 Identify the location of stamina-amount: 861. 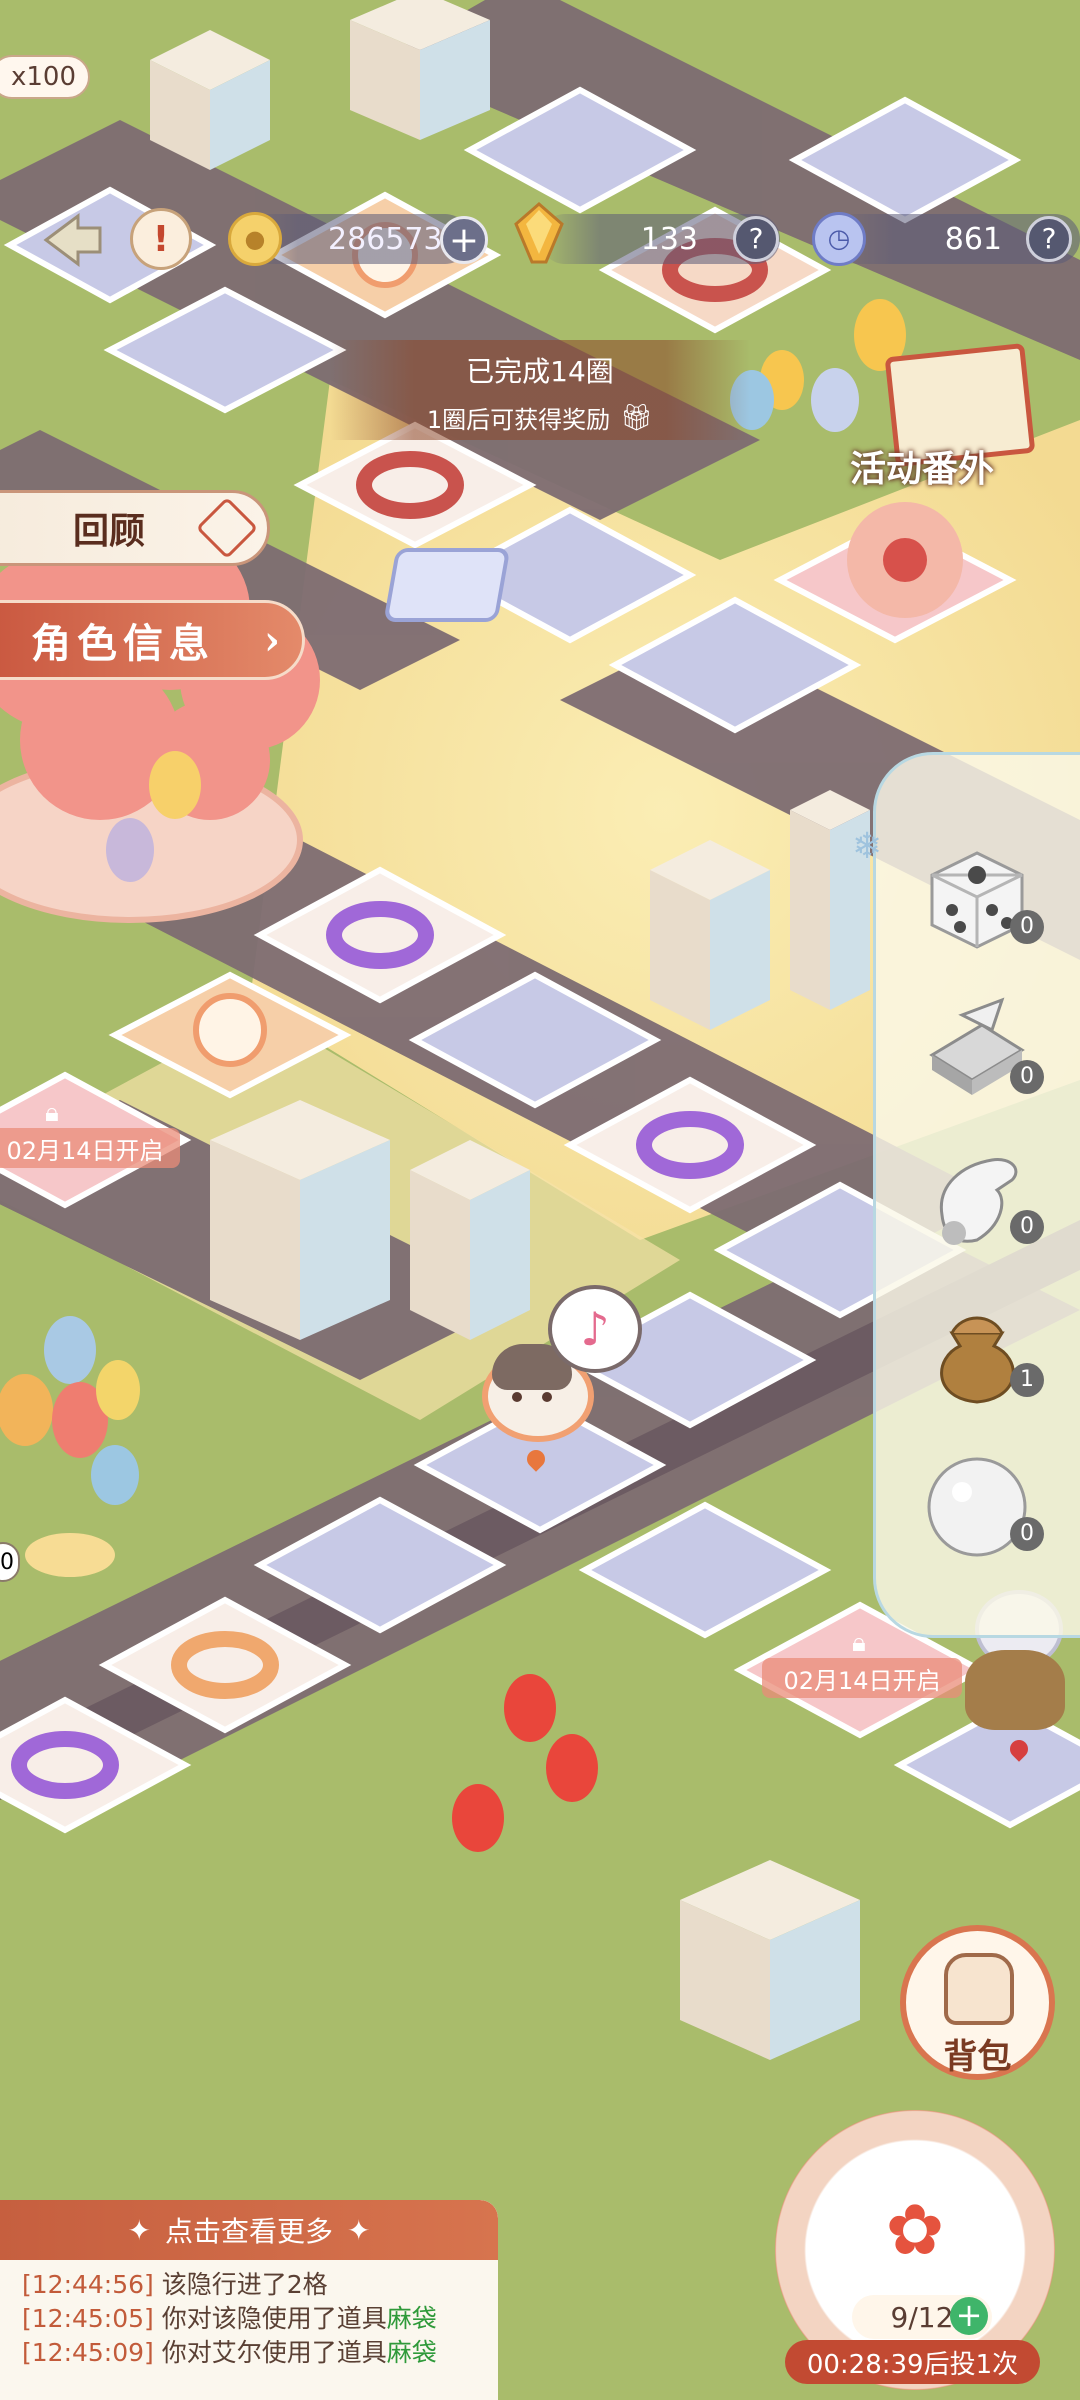
(973, 239).